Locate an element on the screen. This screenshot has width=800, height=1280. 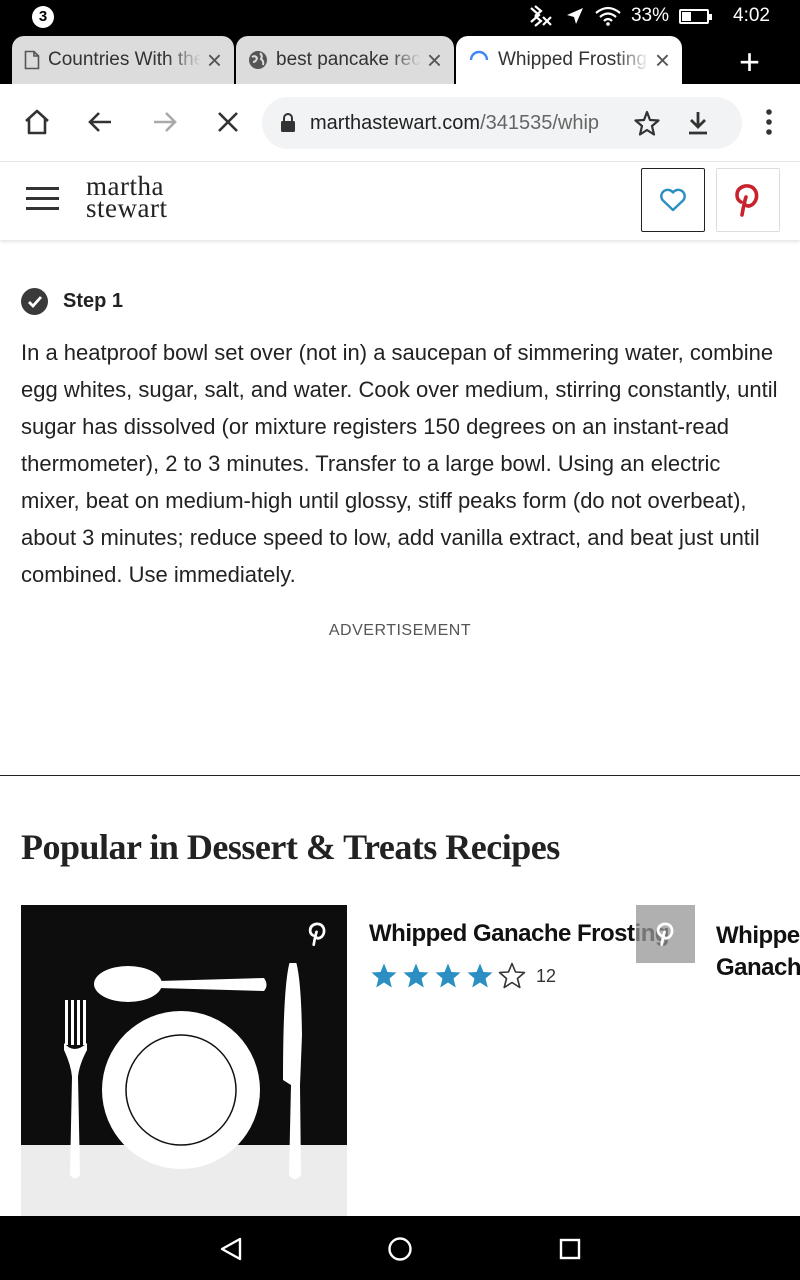
tab-title: Whipped Frosting is located at coordinates (572, 59).